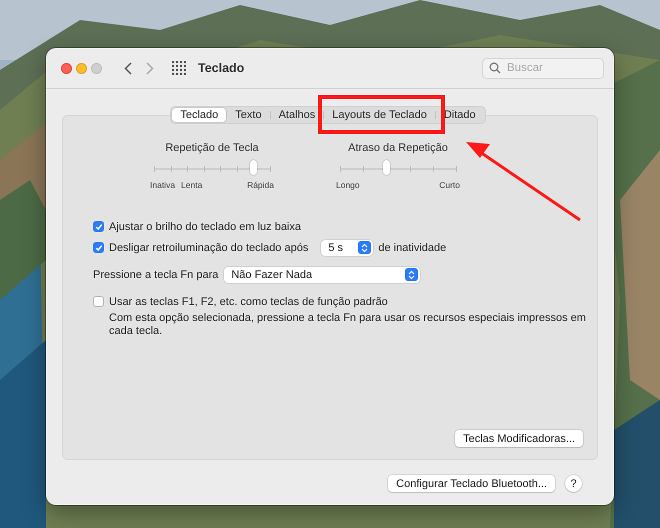 Image resolution: width=660 pixels, height=528 pixels. What do you see at coordinates (212, 148) in the screenshot?
I see `slider-label: Repetição de Tecla` at bounding box center [212, 148].